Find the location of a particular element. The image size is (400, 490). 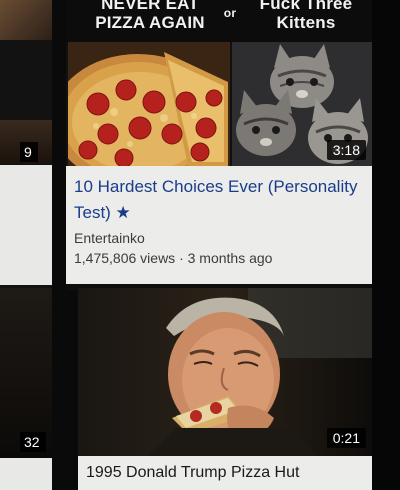

previous-duration-badge: 9 is located at coordinates (29, 152).